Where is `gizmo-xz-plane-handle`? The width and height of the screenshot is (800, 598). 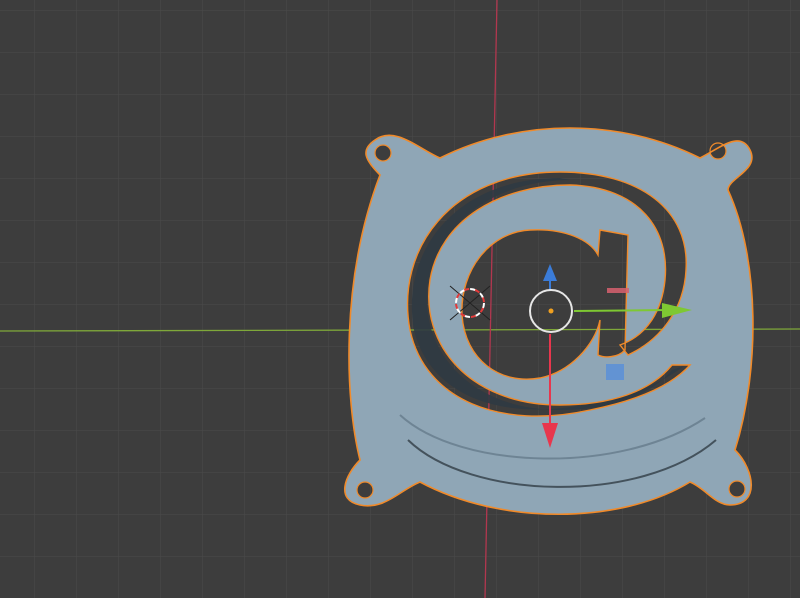
gizmo-xz-plane-handle is located at coordinates (618, 290).